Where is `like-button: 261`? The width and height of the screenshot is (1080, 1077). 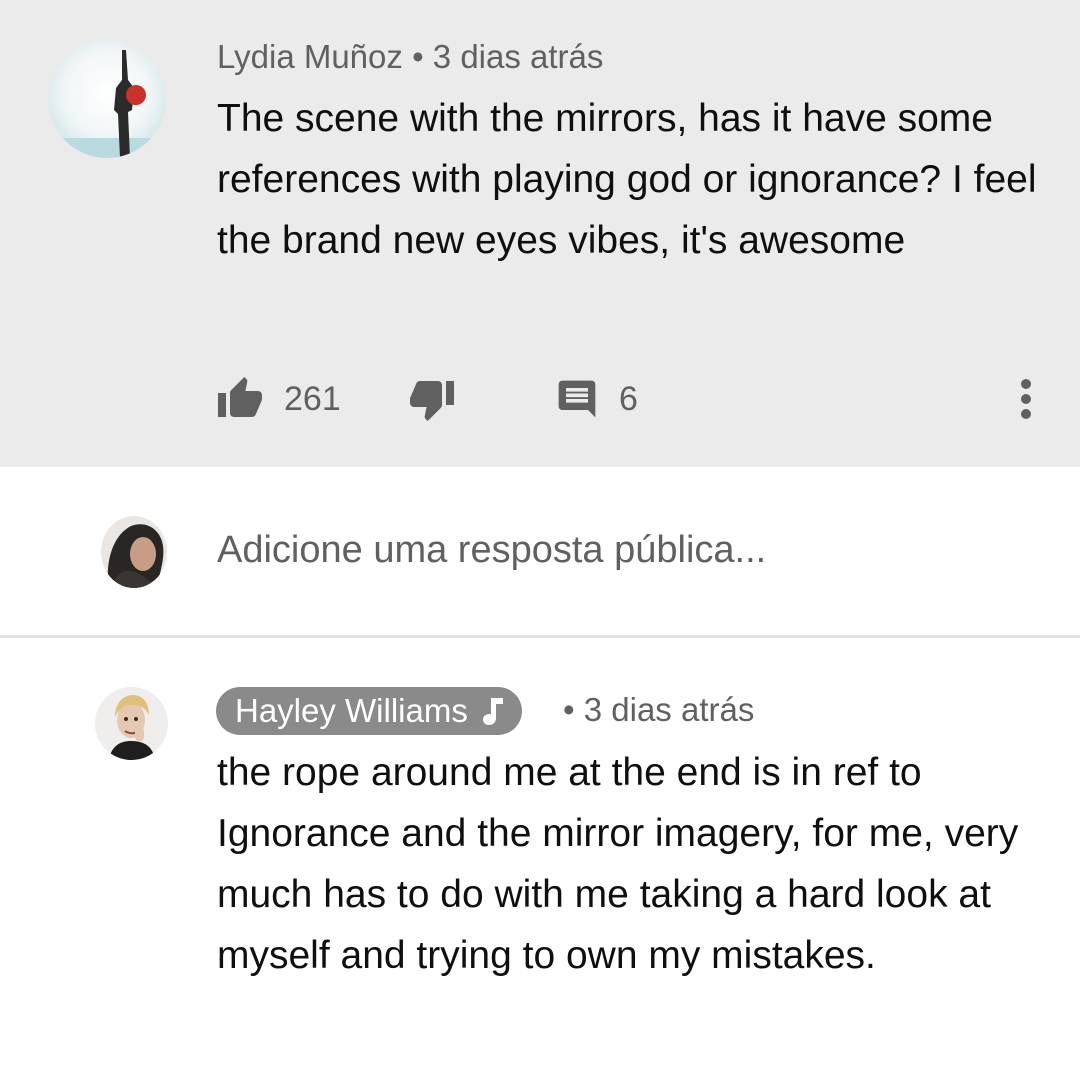 like-button: 261 is located at coordinates (278, 399).